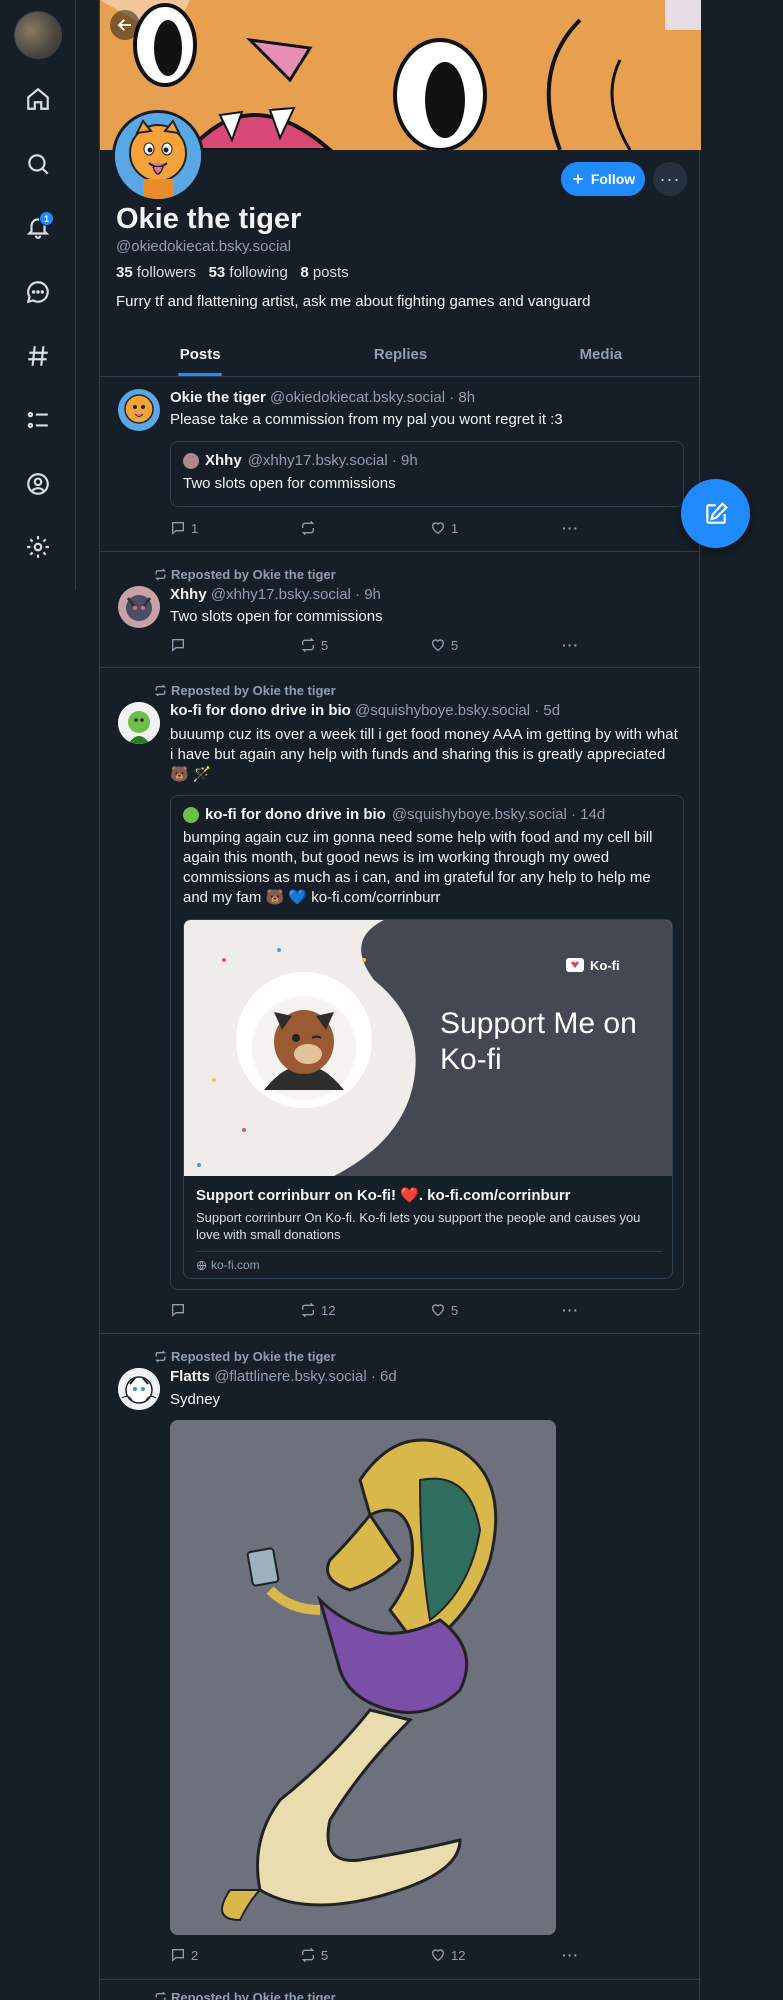  Describe the element at coordinates (38, 356) in the screenshot. I see `feeds-hashtag-icon` at that location.